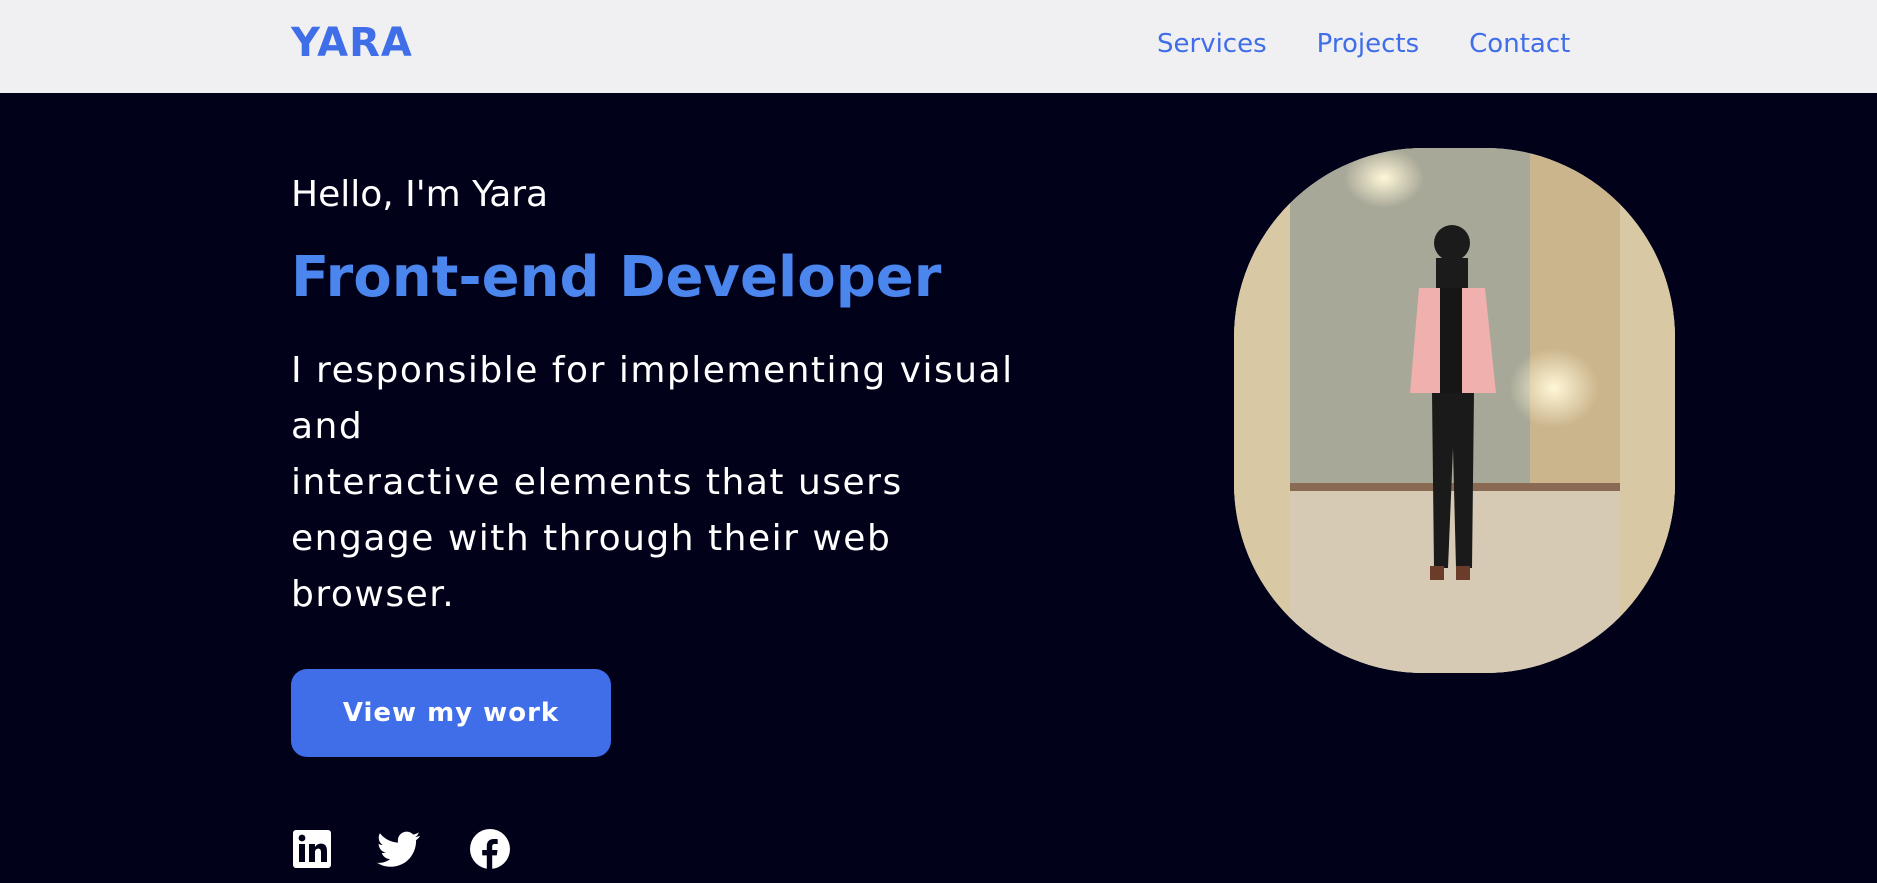 The width and height of the screenshot is (1877, 883). I want to click on profile-photo, so click(1454, 410).